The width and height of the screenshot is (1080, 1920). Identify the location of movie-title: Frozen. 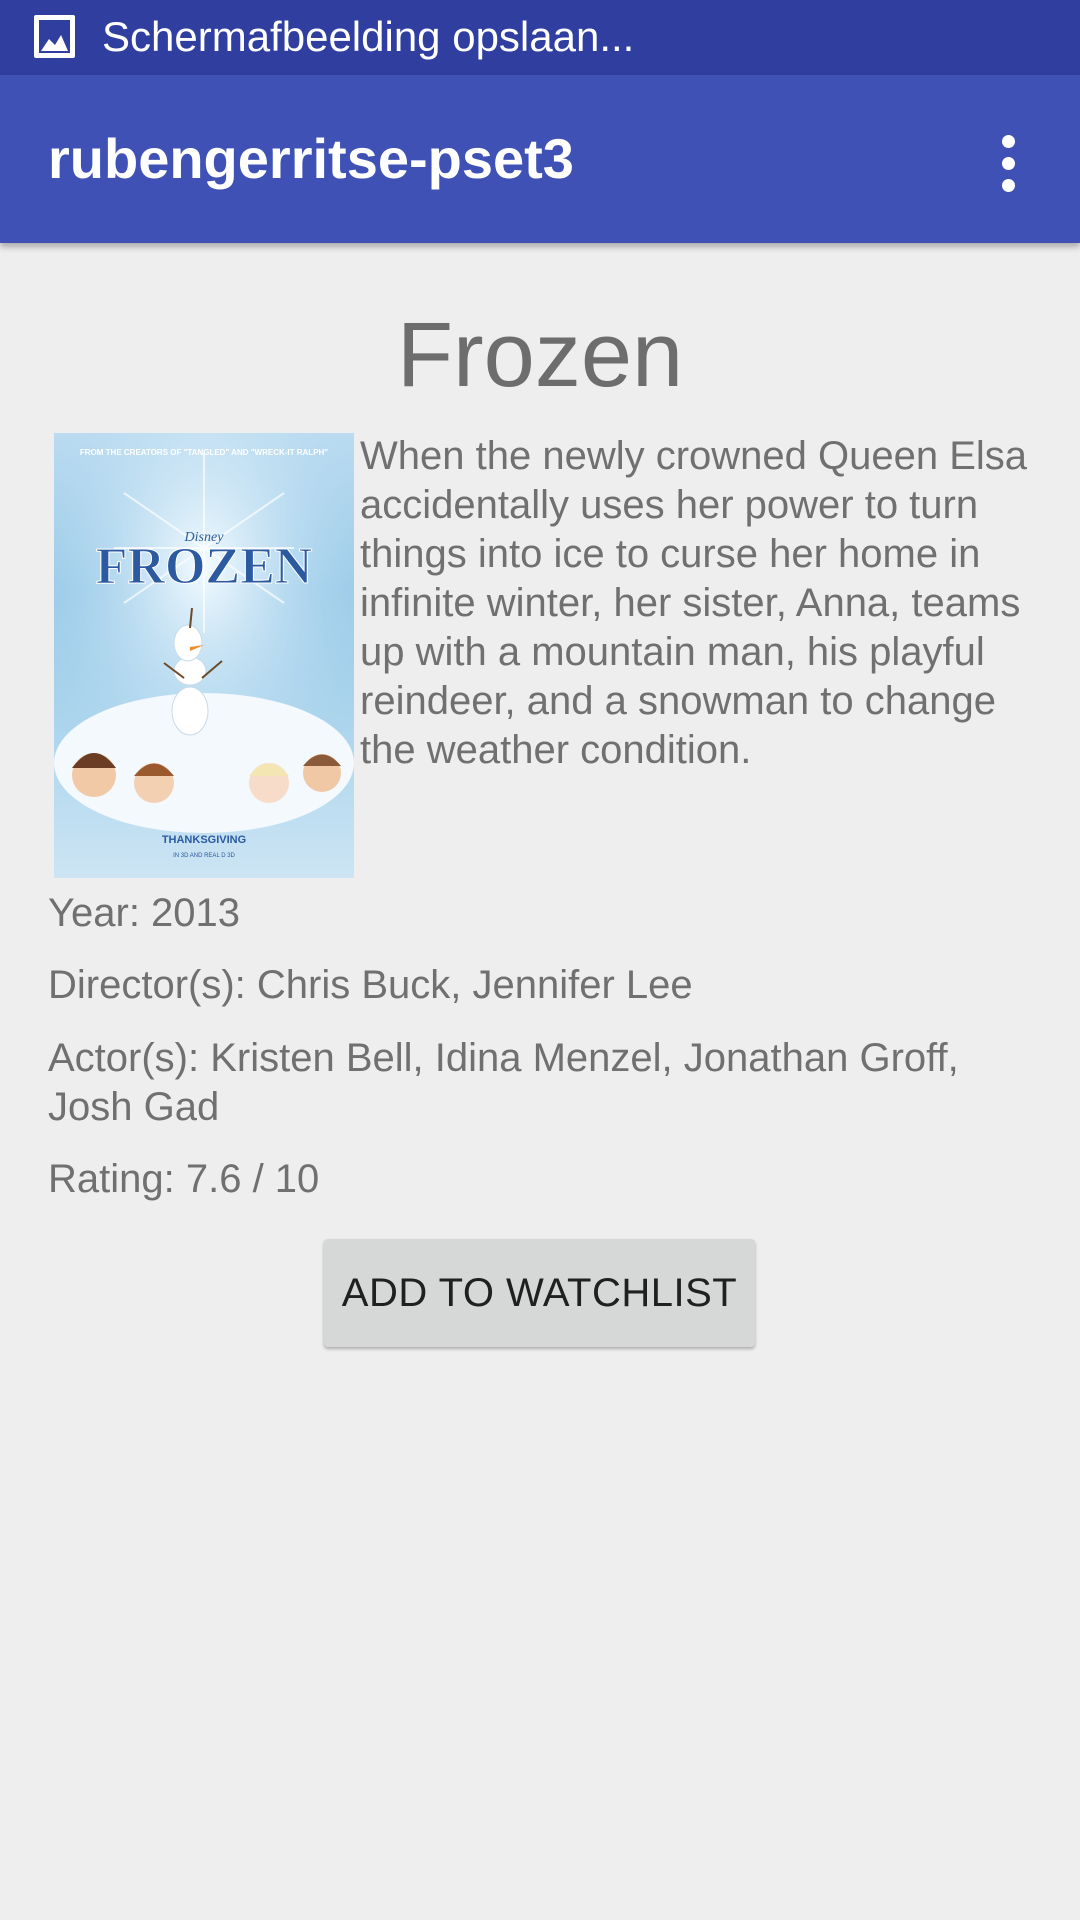
(540, 355).